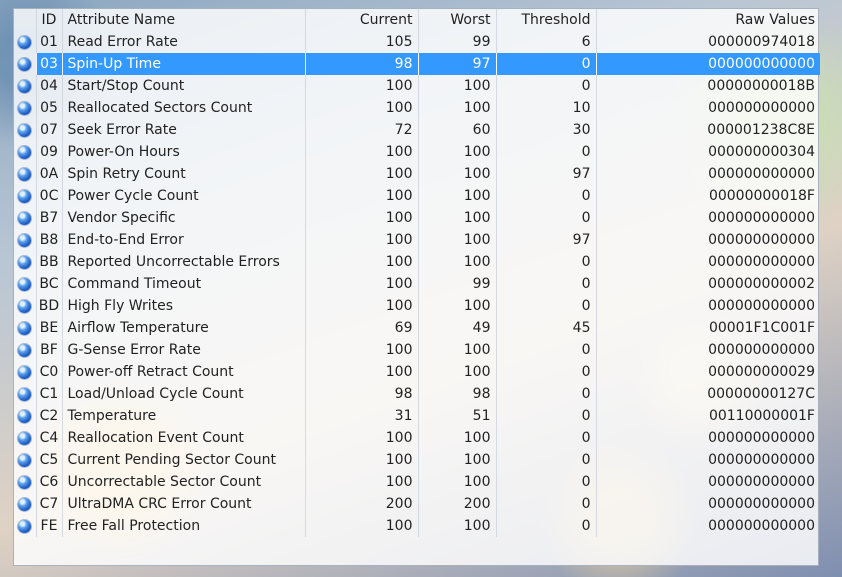 The height and width of the screenshot is (577, 842). Describe the element at coordinates (49, 460) in the screenshot. I see `attribute-id: C5` at that location.